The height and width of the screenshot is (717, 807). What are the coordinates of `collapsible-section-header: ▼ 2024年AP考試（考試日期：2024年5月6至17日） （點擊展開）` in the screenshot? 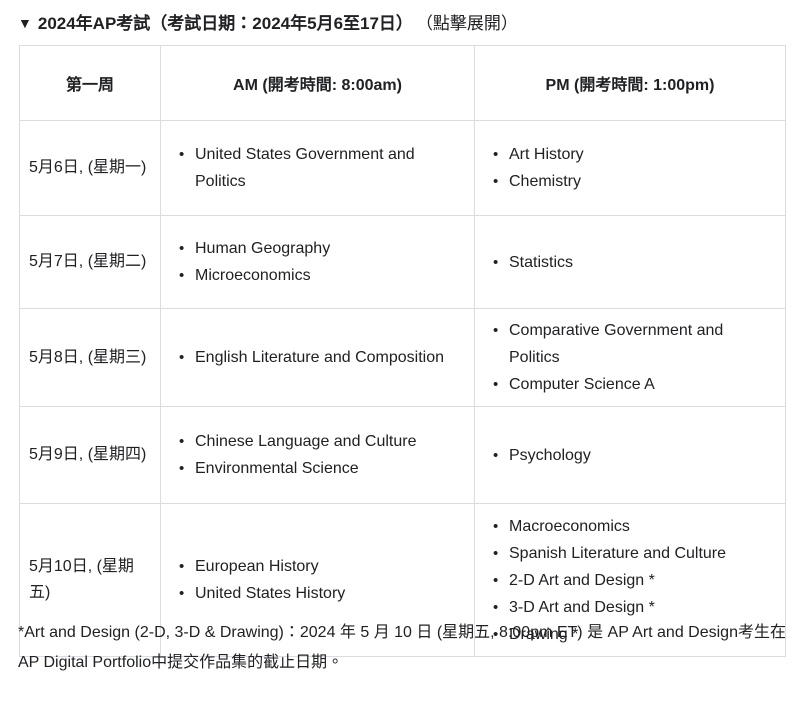 It's located at (268, 24).